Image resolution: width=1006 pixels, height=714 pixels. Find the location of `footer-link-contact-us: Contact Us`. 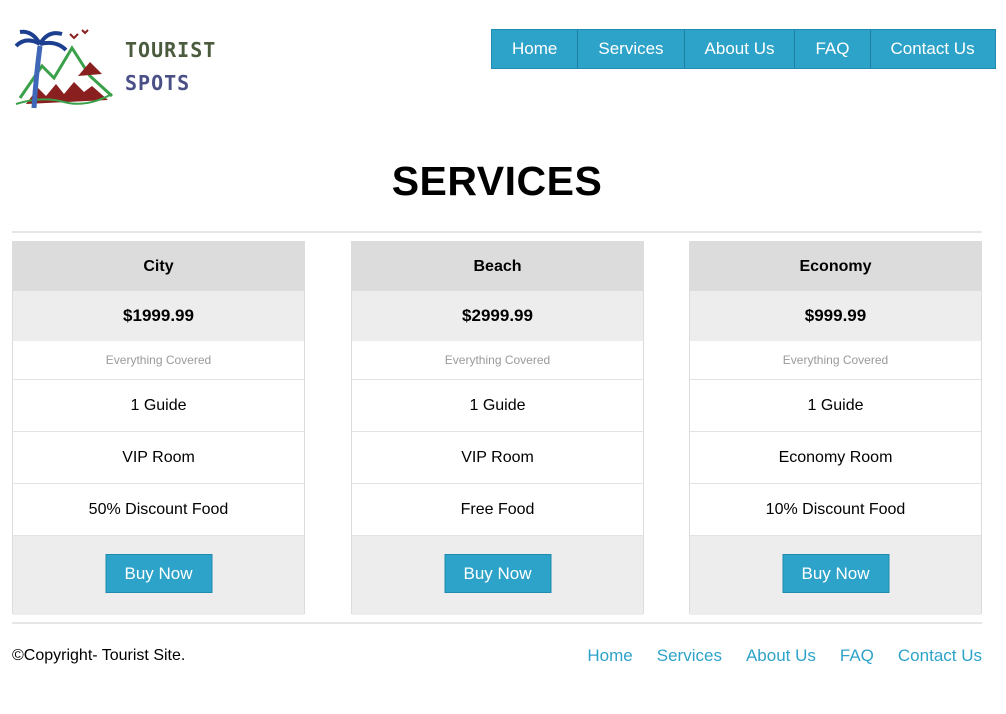

footer-link-contact-us: Contact Us is located at coordinates (940, 656).